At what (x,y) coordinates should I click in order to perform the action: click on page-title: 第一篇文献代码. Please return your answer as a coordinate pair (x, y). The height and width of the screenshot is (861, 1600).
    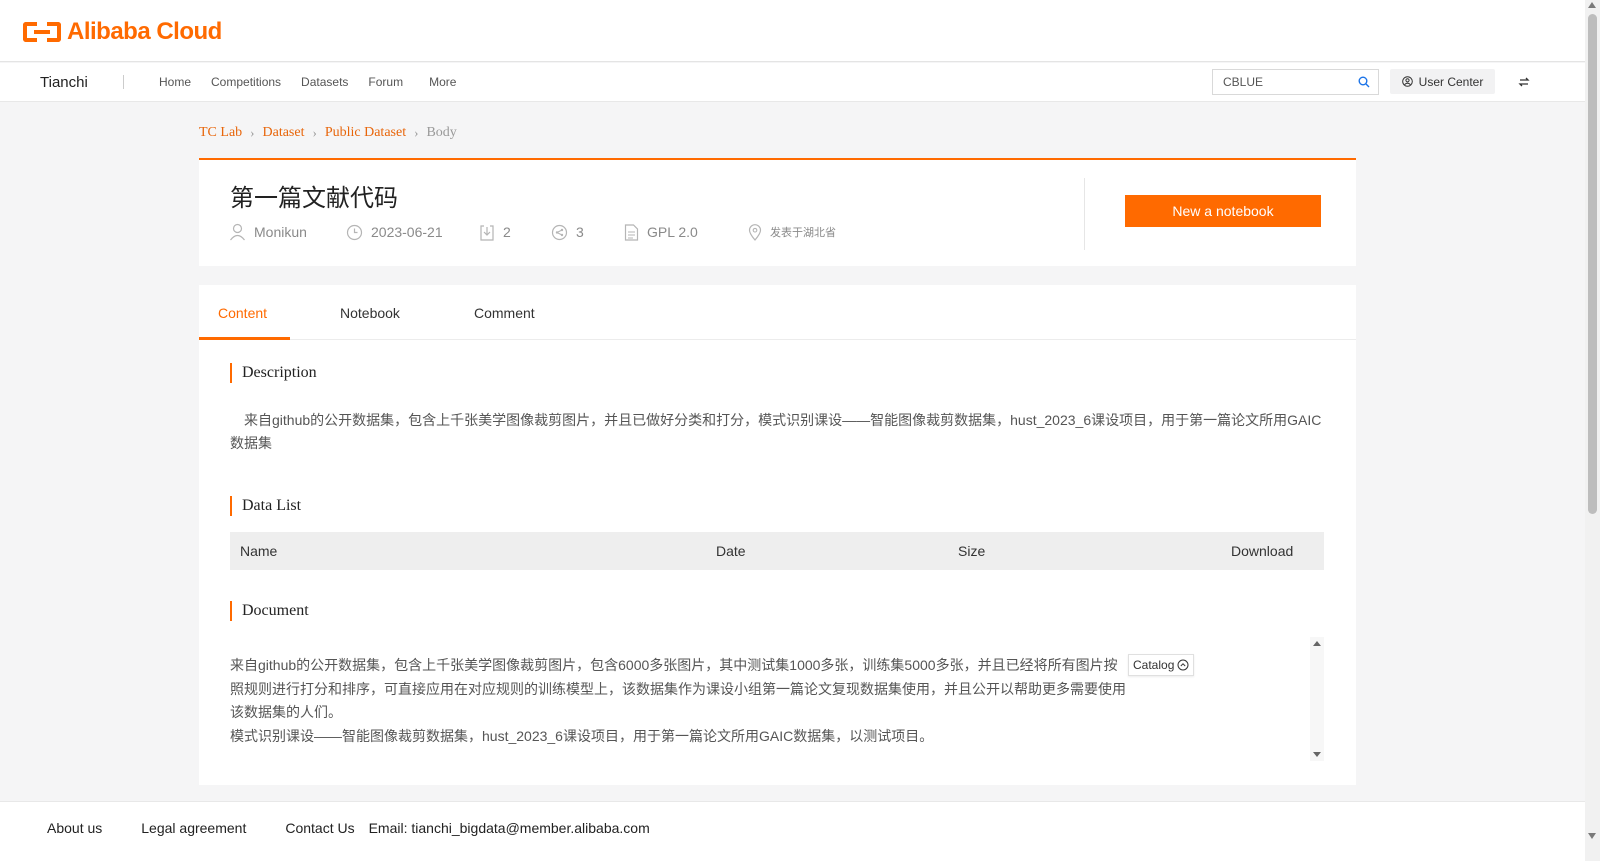
    Looking at the image, I should click on (314, 198).